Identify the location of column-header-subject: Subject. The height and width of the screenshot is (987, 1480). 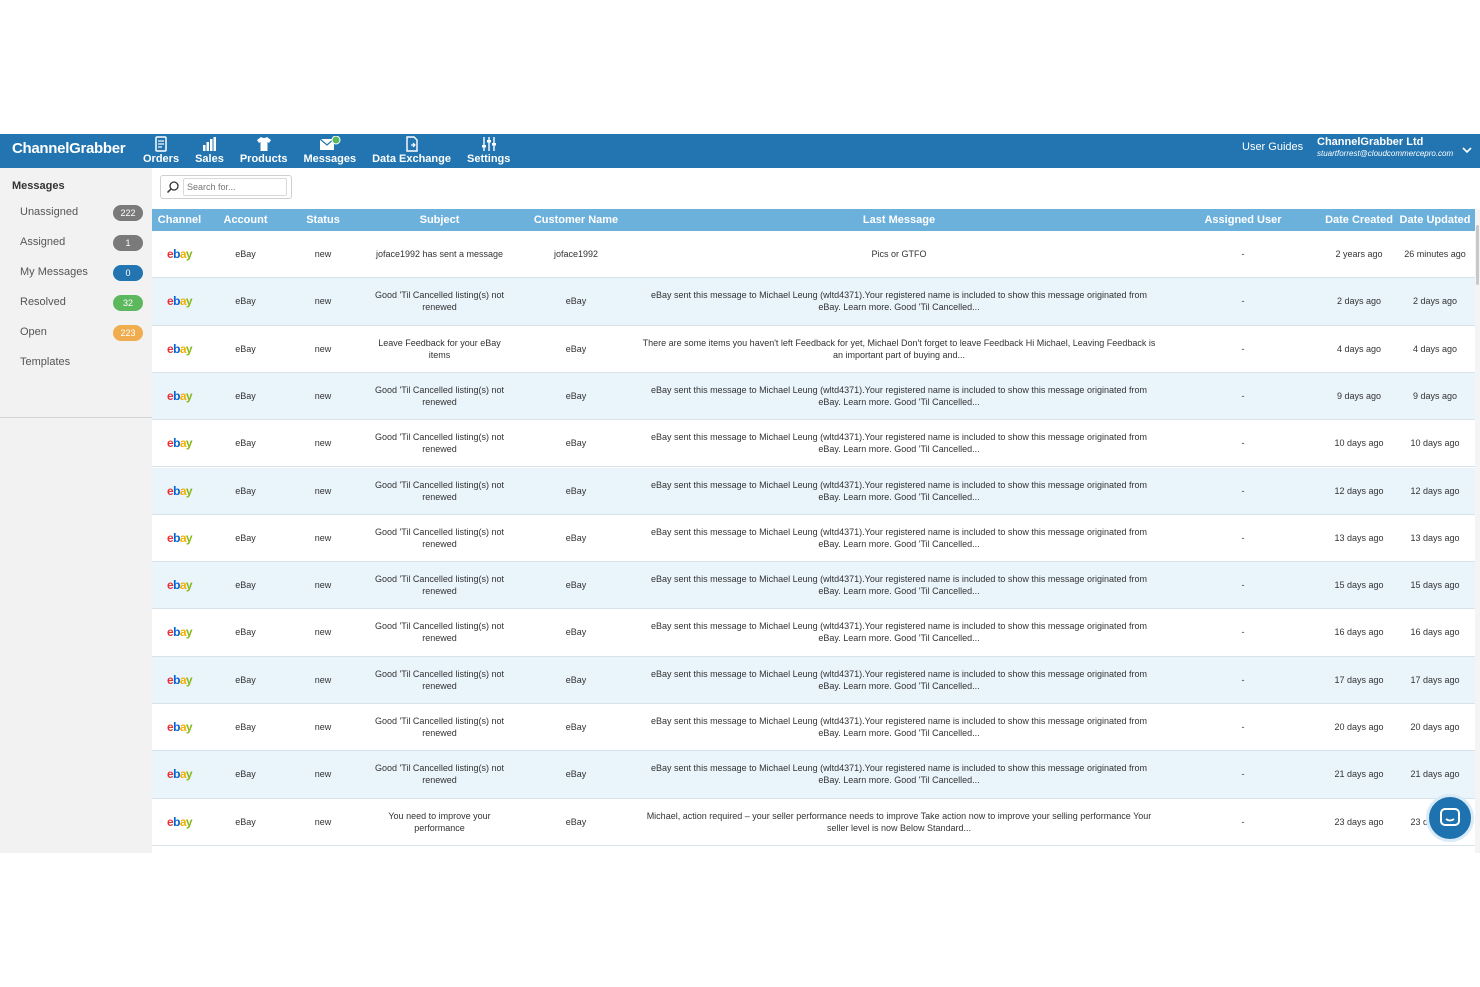
(439, 220).